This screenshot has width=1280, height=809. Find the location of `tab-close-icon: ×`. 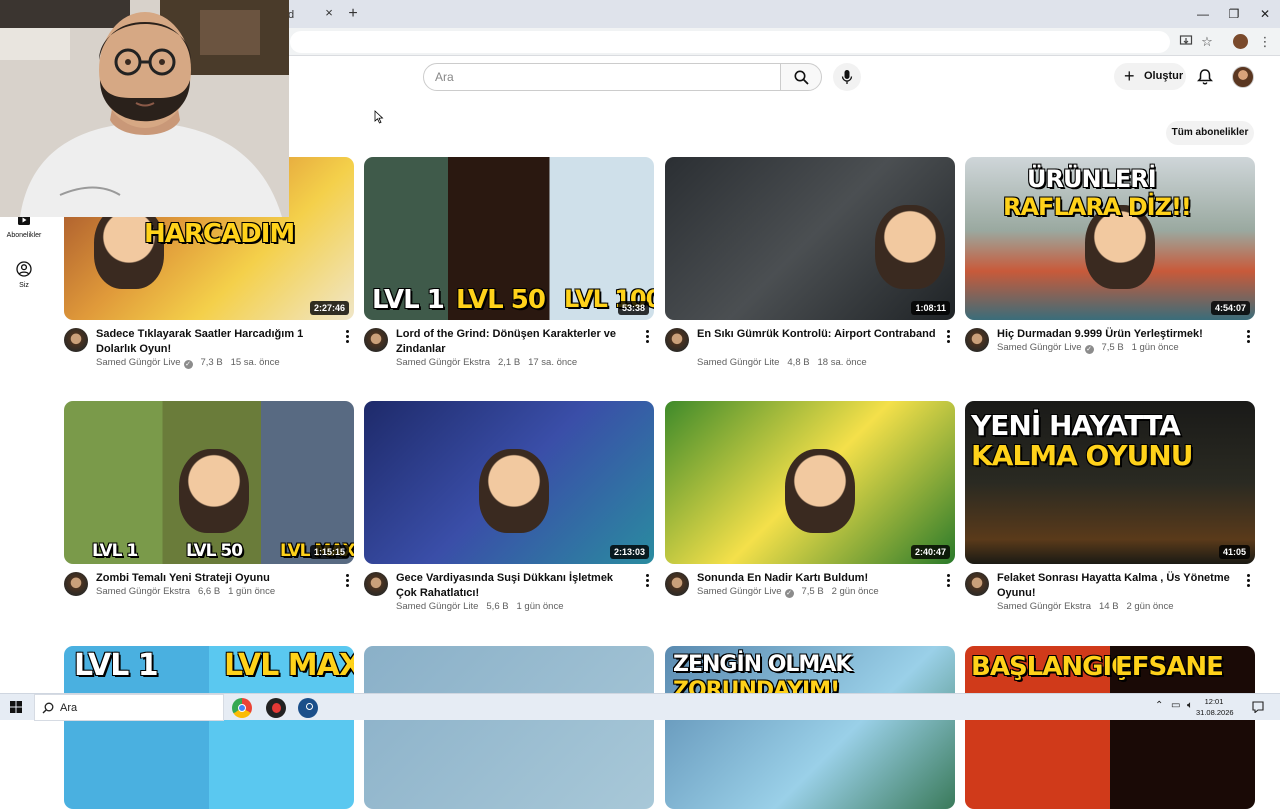

tab-close-icon: × is located at coordinates (329, 13).